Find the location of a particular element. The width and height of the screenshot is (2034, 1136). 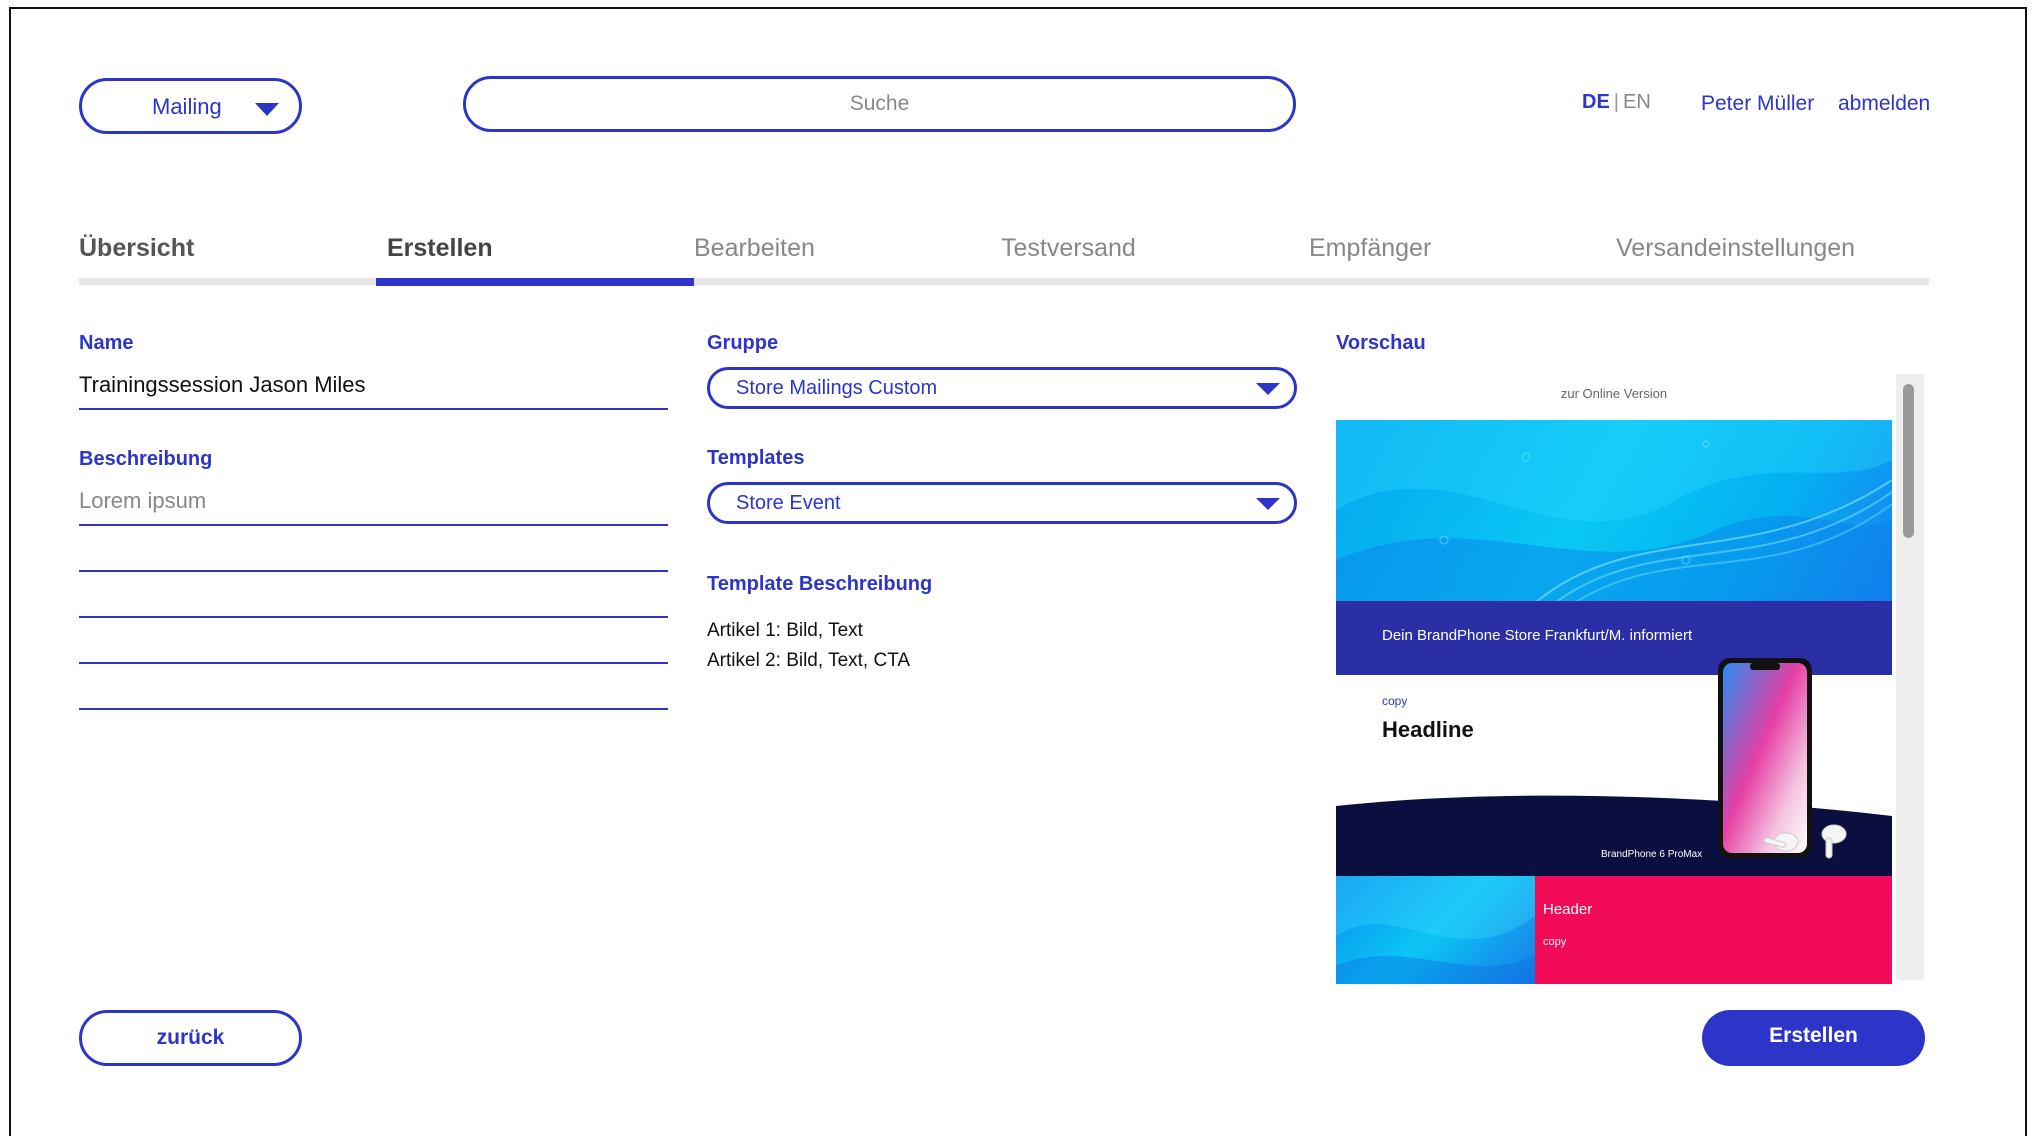

group-select-value: Store Mailings Custom is located at coordinates (837, 388).